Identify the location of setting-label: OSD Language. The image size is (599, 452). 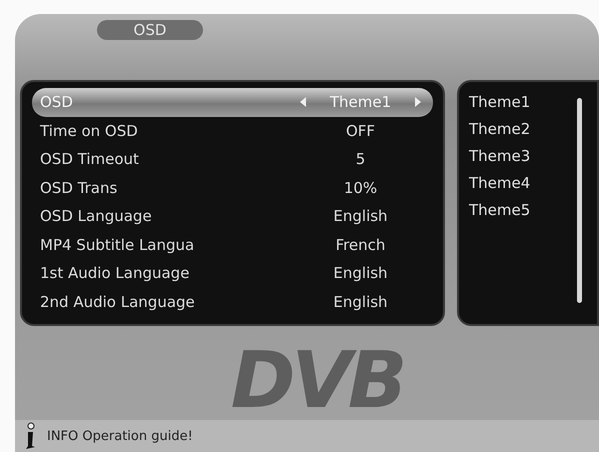
(96, 216).